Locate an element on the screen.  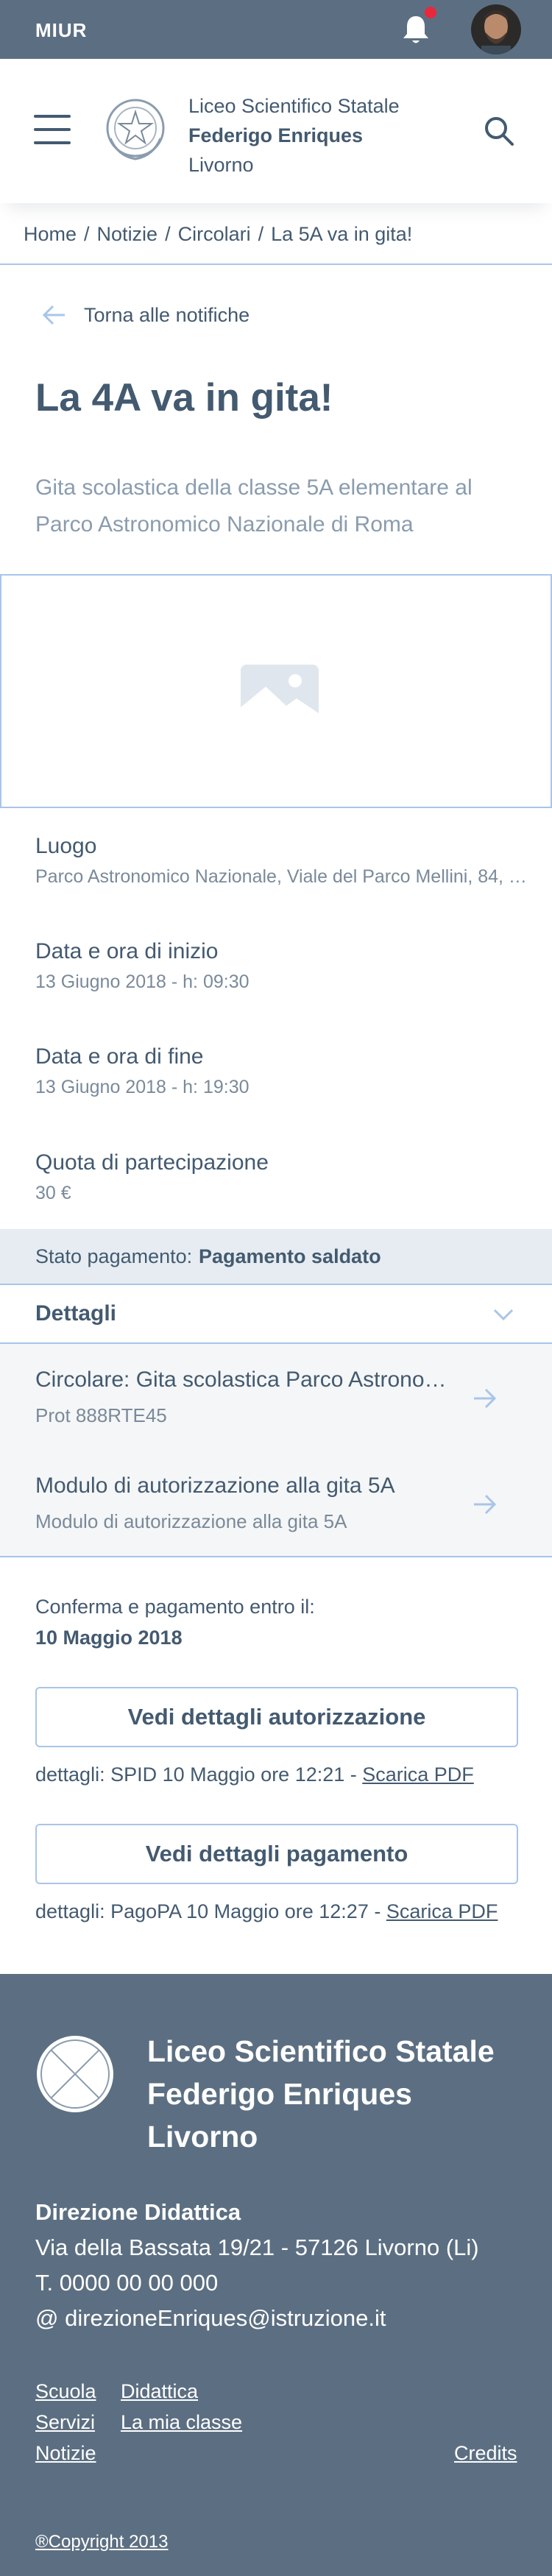
deadline-value: 10 Maggio 2018 is located at coordinates (109, 1638).